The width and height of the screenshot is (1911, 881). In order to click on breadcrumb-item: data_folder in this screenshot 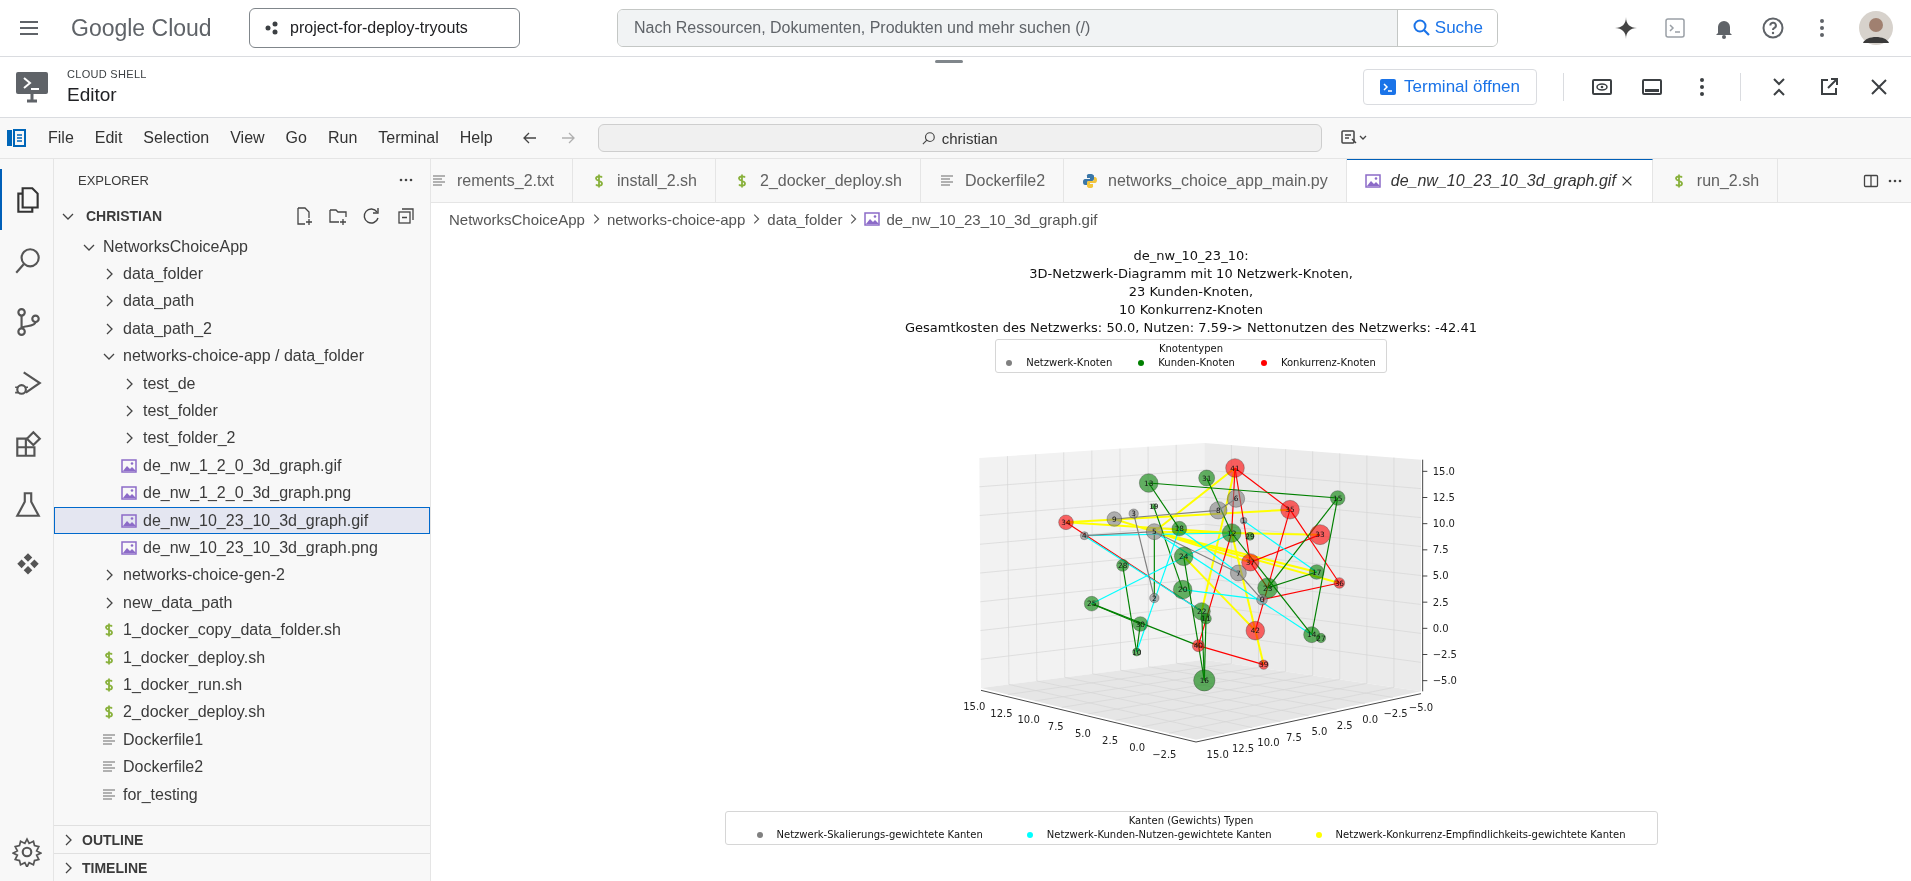, I will do `click(805, 219)`.